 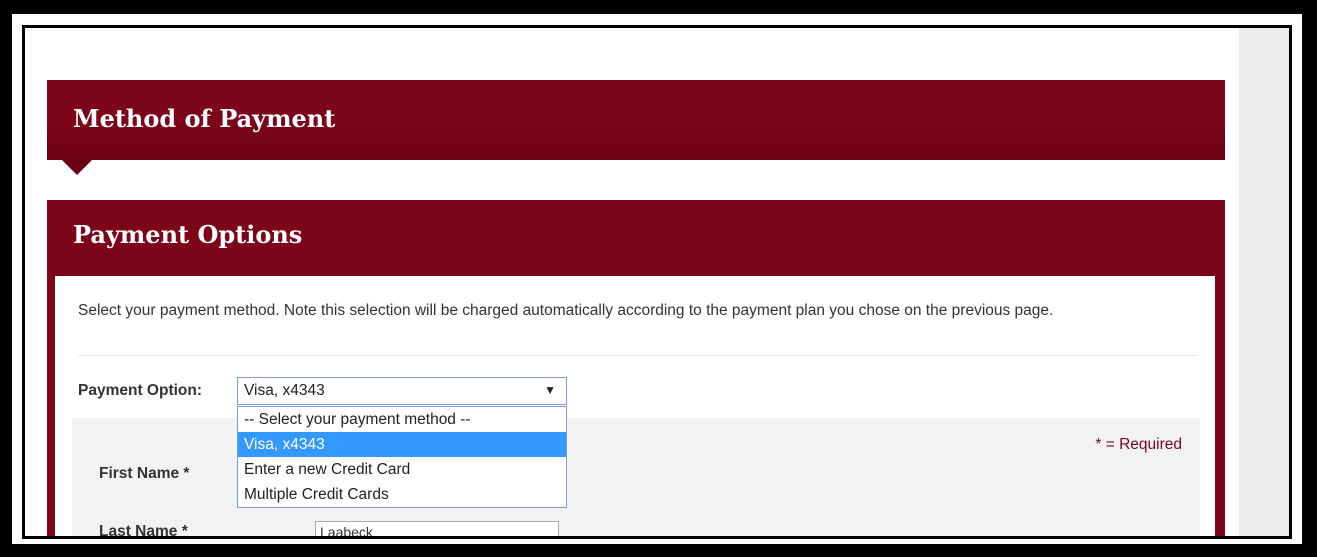 What do you see at coordinates (77, 167) in the screenshot?
I see `header-pointer-arrow` at bounding box center [77, 167].